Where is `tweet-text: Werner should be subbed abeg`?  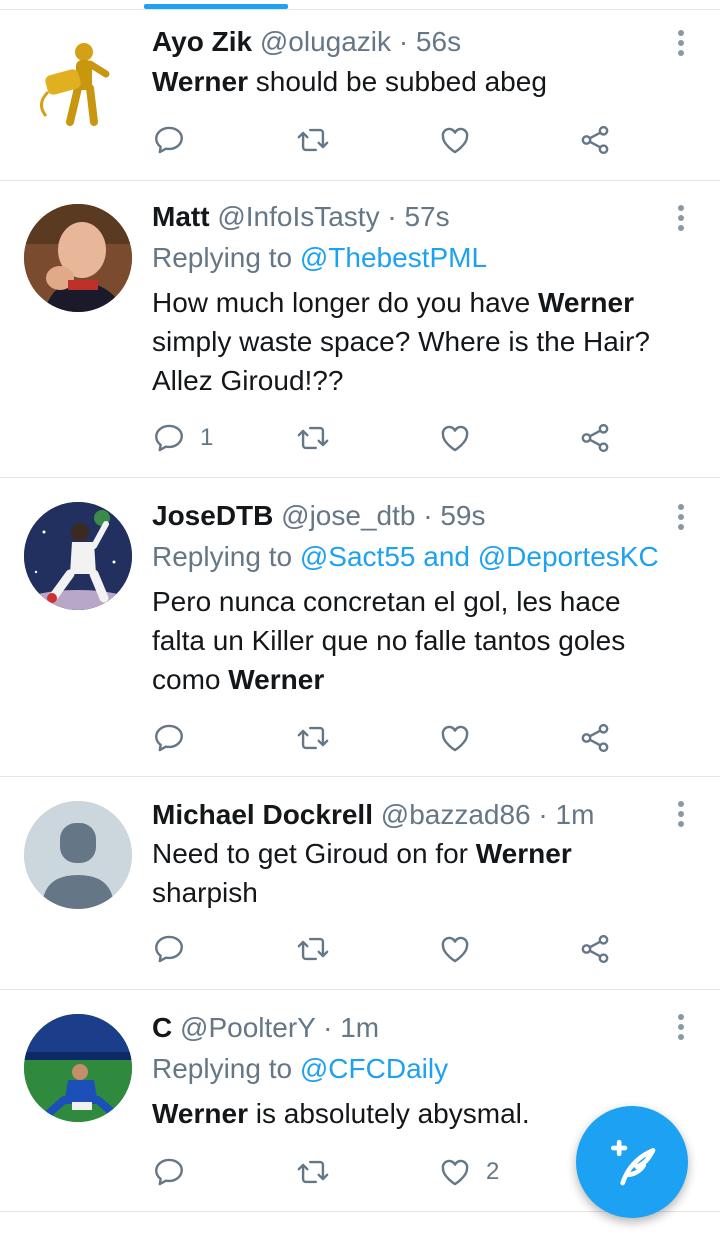
tweet-text: Werner should be subbed abeg is located at coordinates (416, 81).